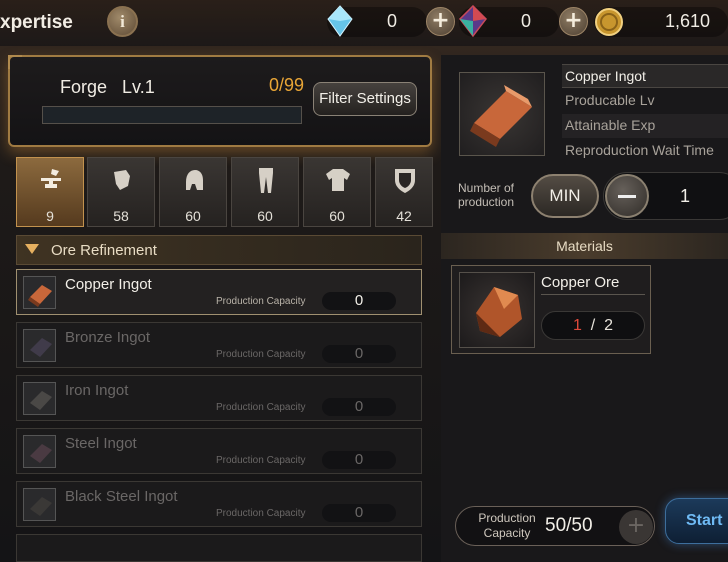 This screenshot has height=562, width=728. I want to click on info-button: i, so click(122, 21).